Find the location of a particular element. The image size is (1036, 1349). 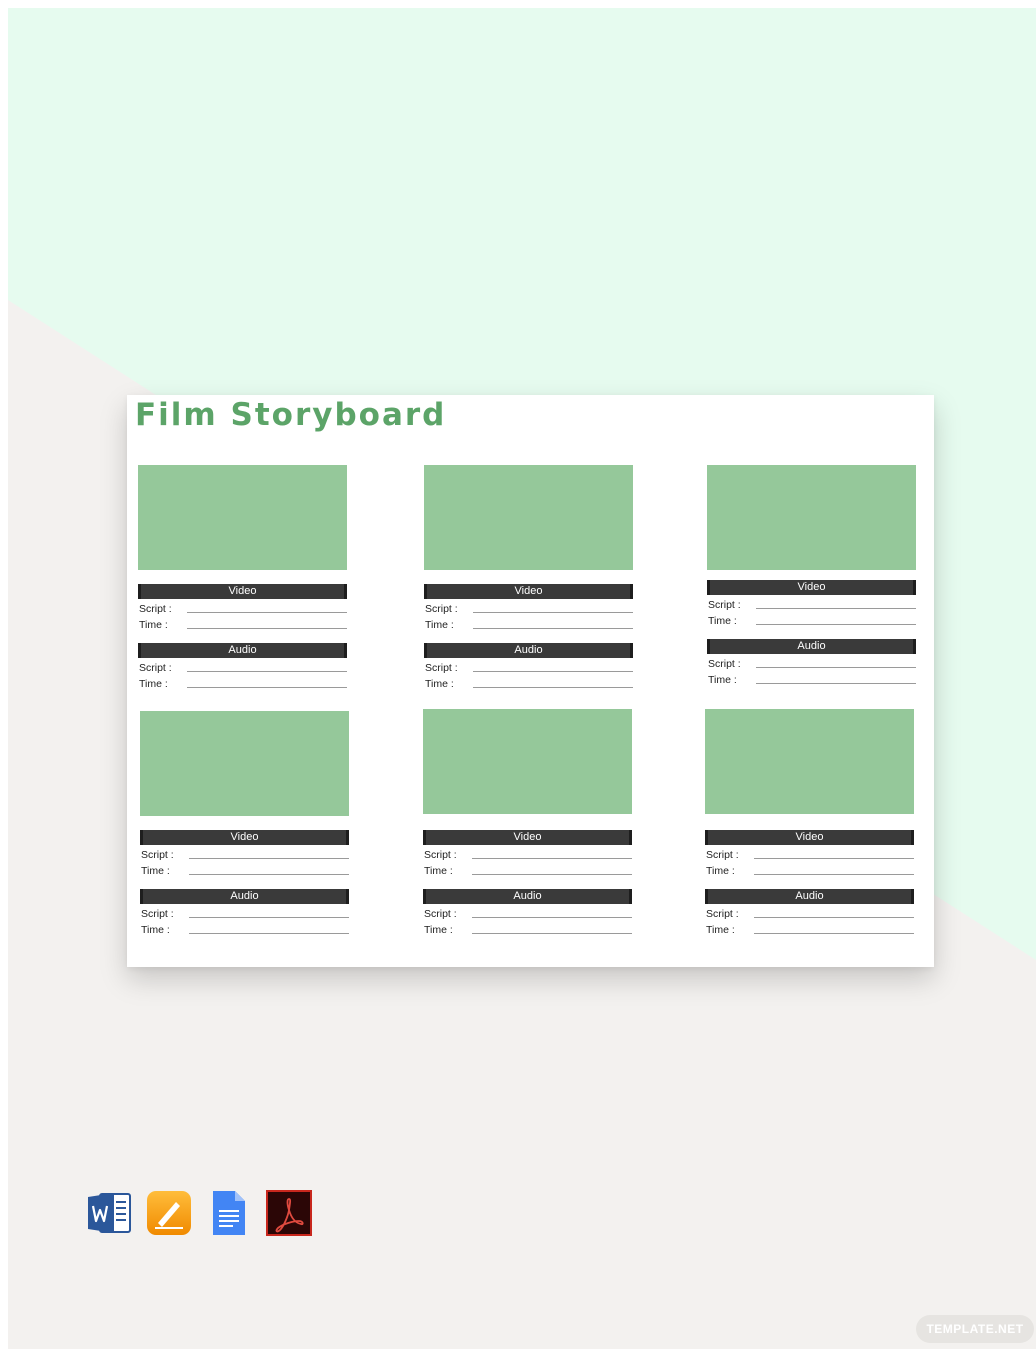

word-icon is located at coordinates (109, 1213).